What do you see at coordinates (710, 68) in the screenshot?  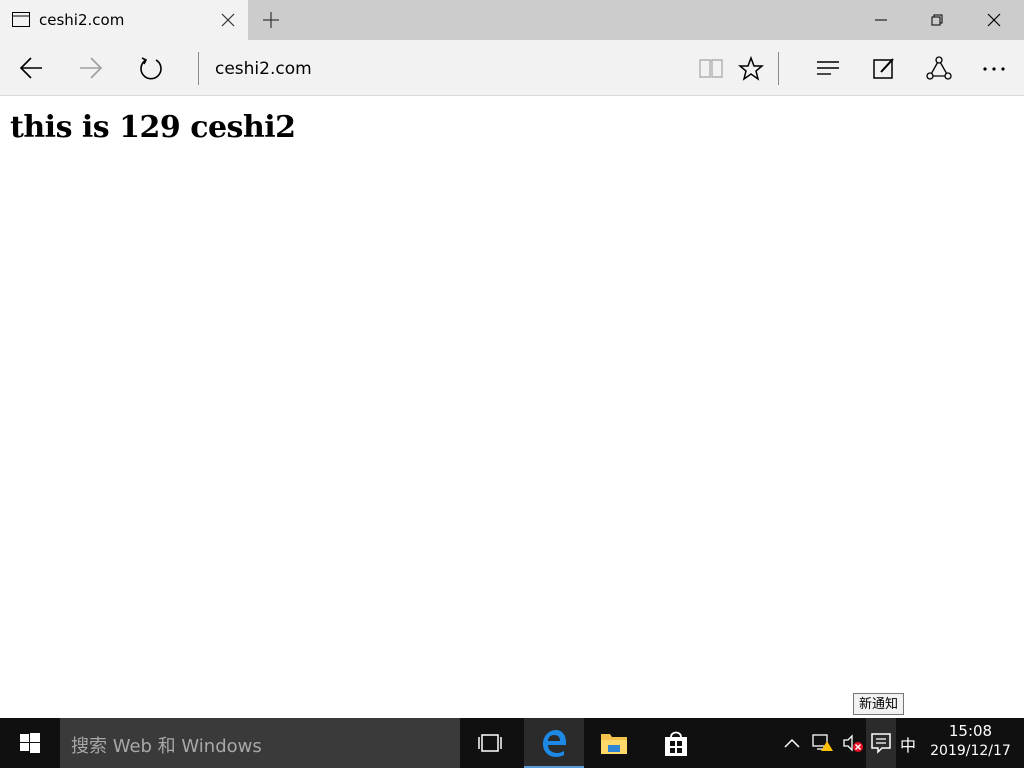 I see `reading-view-icon` at bounding box center [710, 68].